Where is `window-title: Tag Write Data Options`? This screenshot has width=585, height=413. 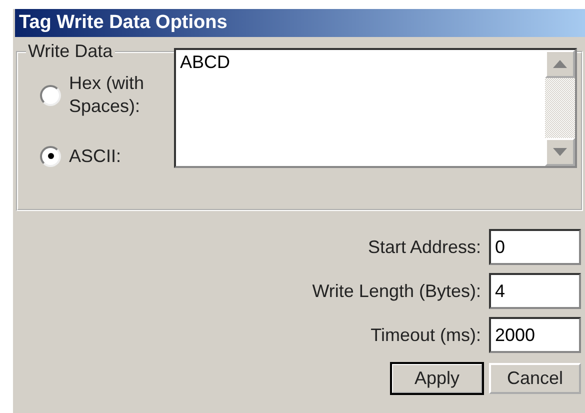
window-title: Tag Write Data Options is located at coordinates (123, 23).